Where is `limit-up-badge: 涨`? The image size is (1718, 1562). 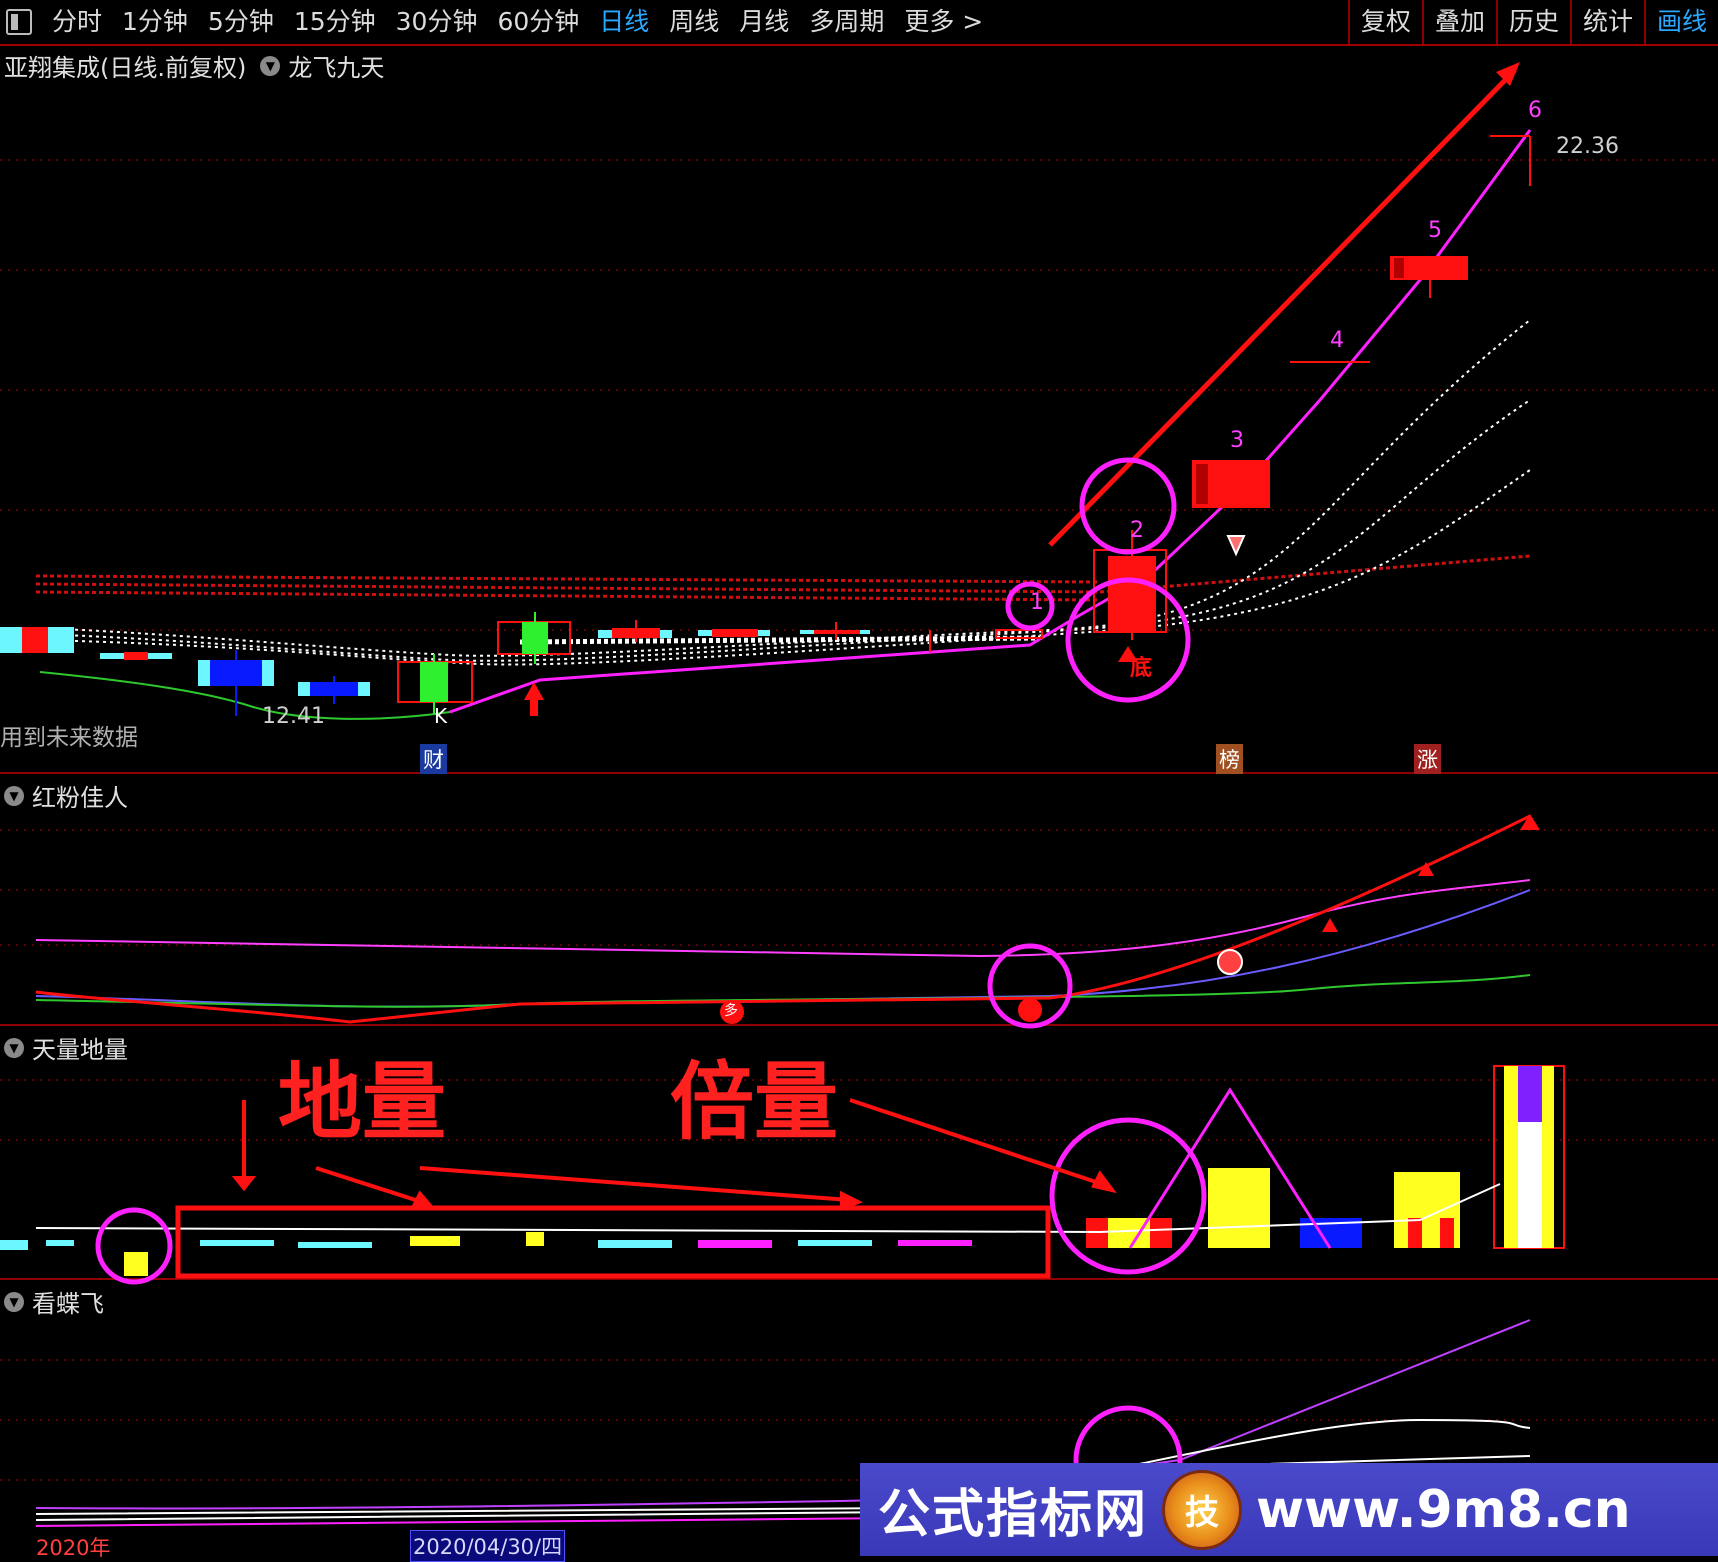
limit-up-badge: 涨 is located at coordinates (1427, 759).